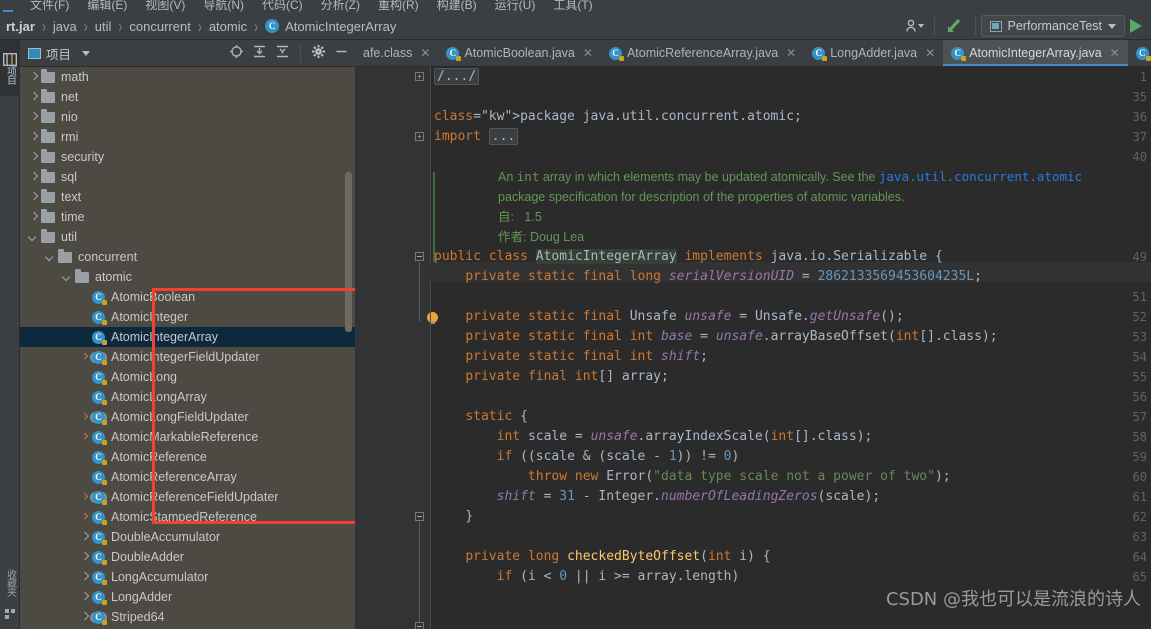  Describe the element at coordinates (519, 53) in the screenshot. I see `editor-tab-atomicboolean: C AtomicBoolean.java ✕` at that location.